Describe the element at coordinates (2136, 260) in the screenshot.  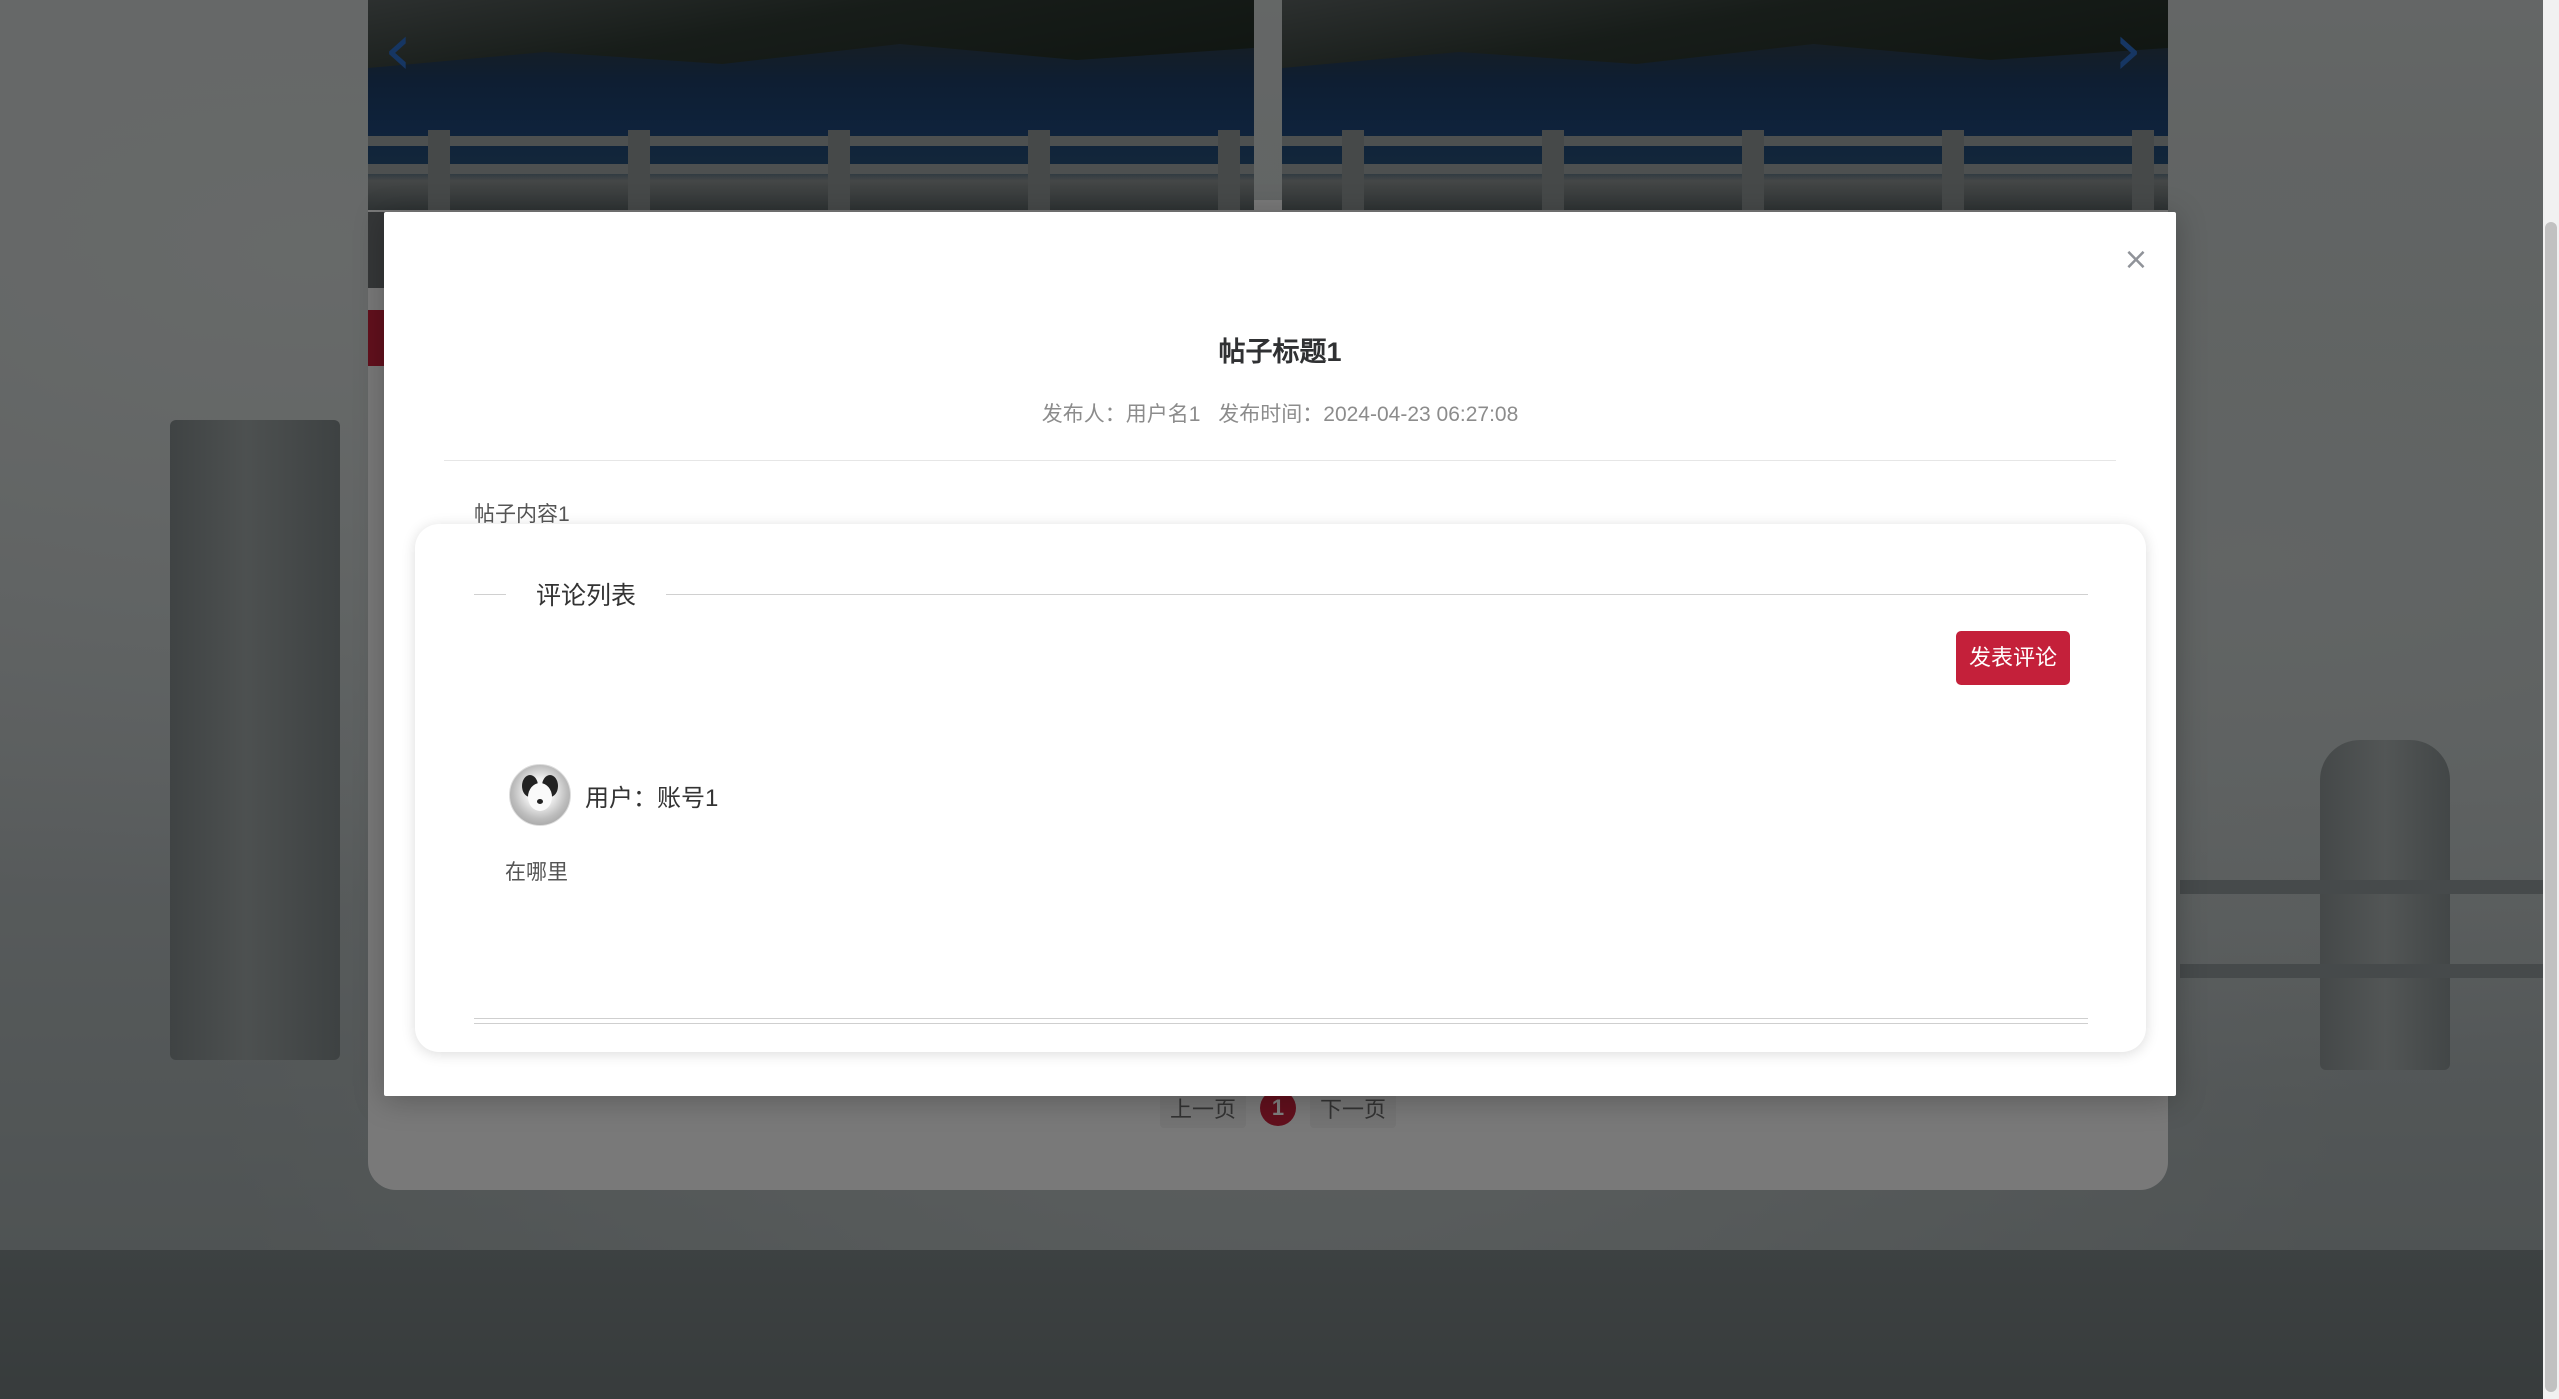
I see `close-icon: ×` at that location.